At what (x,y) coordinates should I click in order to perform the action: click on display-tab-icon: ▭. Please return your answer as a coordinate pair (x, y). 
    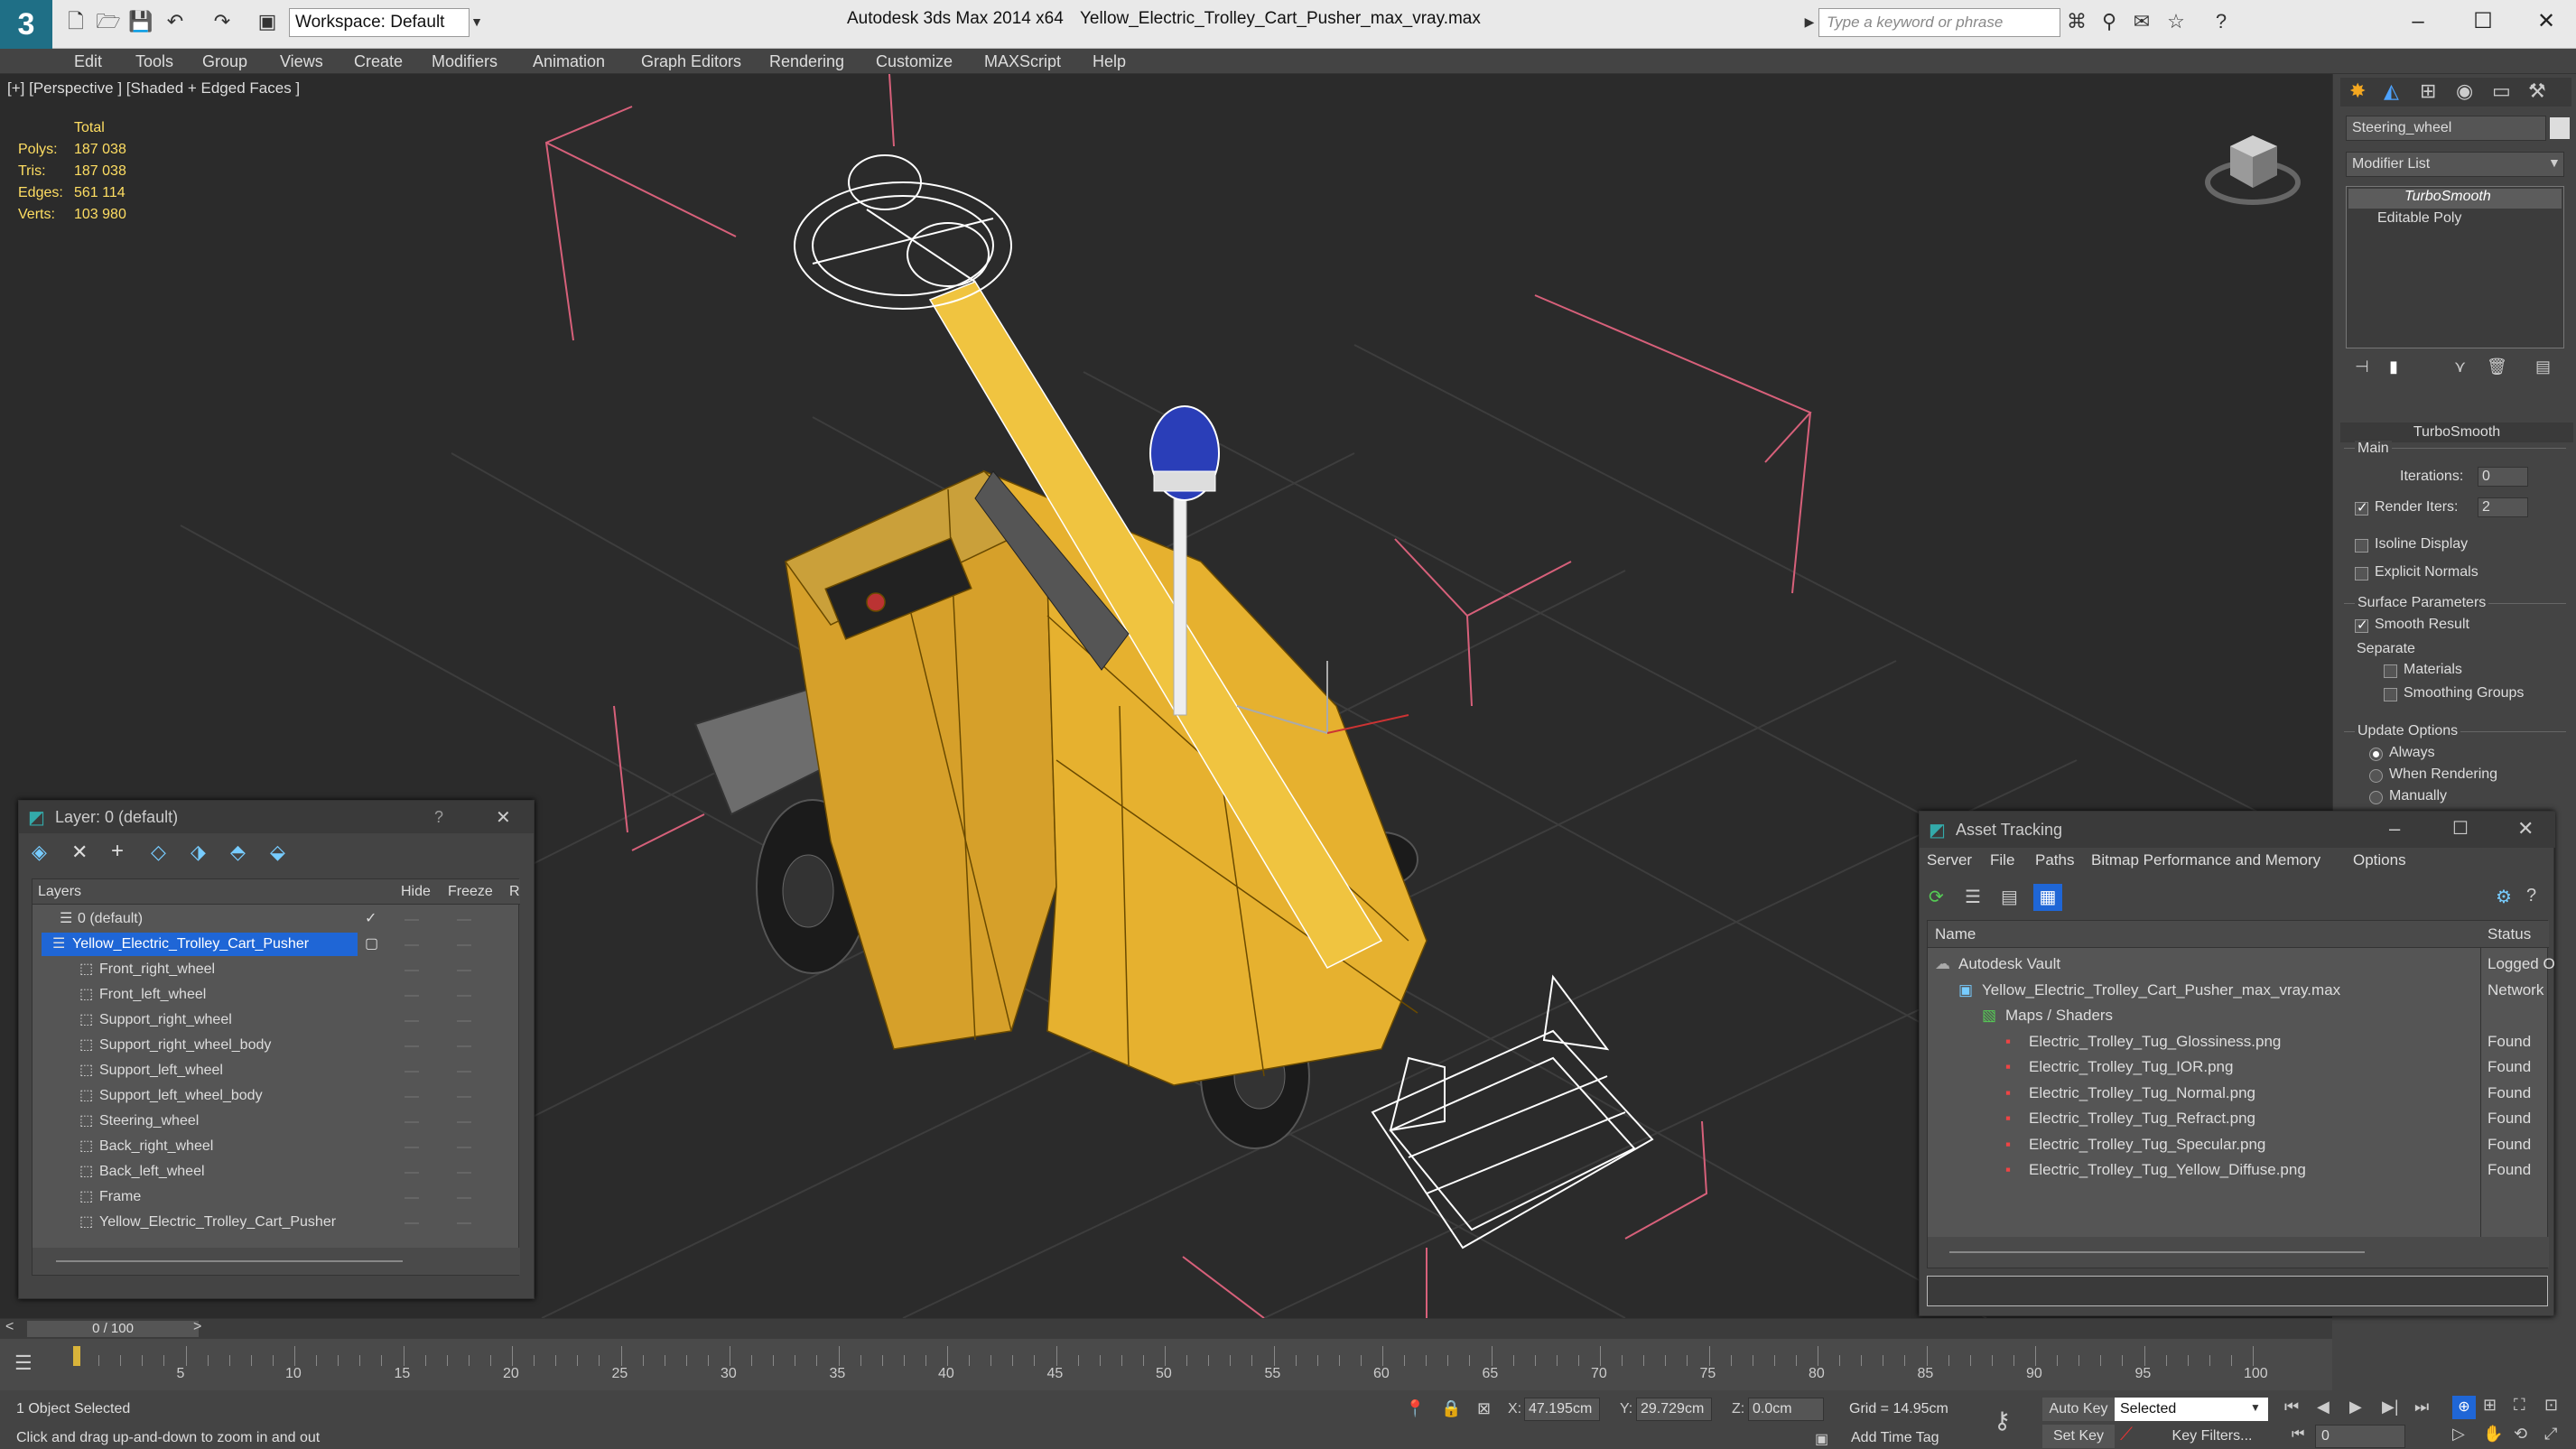
    Looking at the image, I should click on (2501, 91).